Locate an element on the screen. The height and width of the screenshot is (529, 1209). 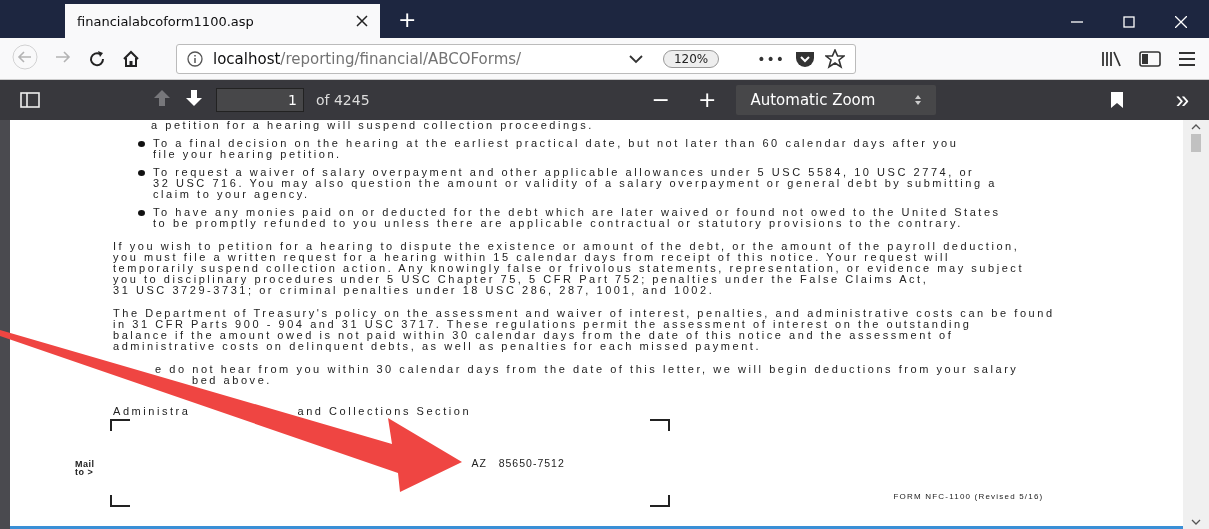
browser-tab: financialabcoform1100.asp is located at coordinates (222, 21).